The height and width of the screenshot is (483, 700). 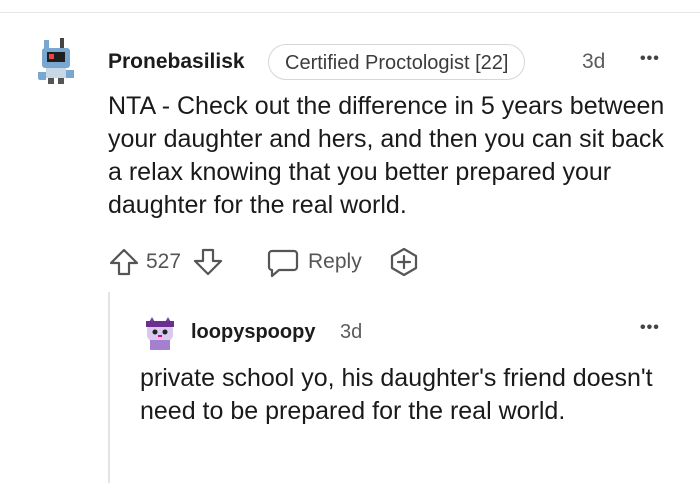 I want to click on downvote-button, so click(x=208, y=262).